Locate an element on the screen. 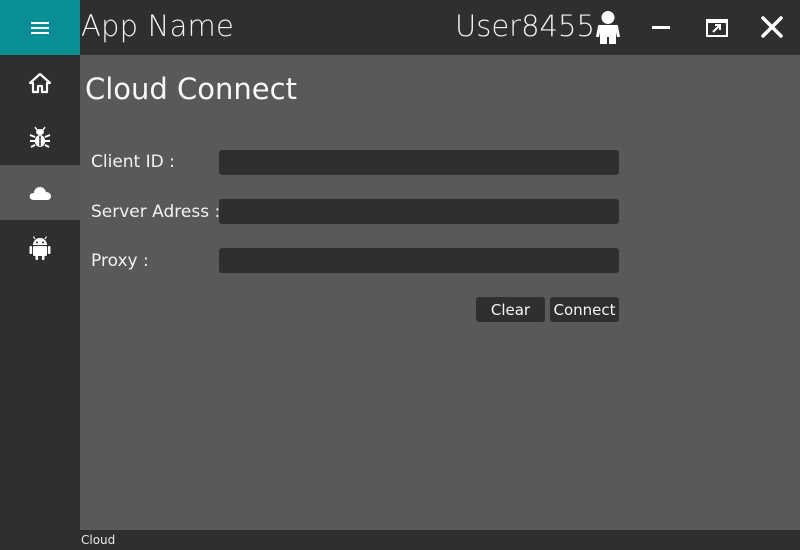  title-bar: App Name User8455 is located at coordinates (440, 27).